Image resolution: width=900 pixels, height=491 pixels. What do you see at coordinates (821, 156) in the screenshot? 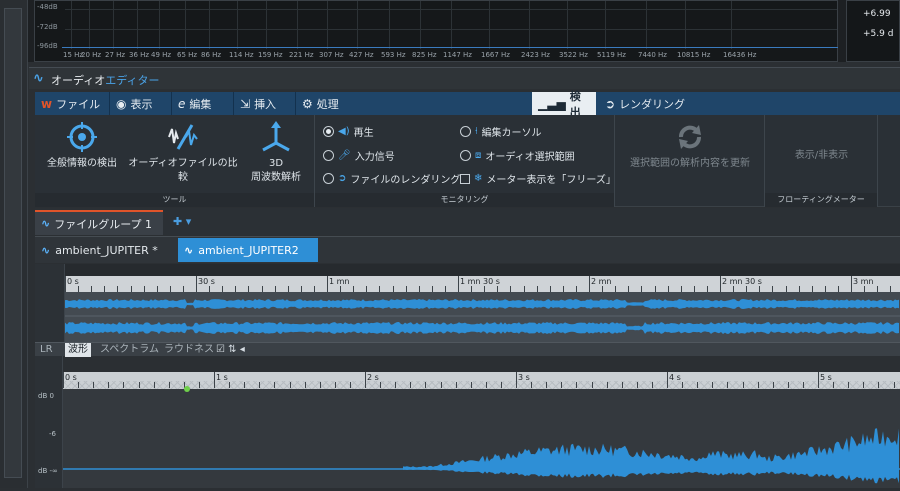
I see `toggle-meter-button: 表示/非表示` at bounding box center [821, 156].